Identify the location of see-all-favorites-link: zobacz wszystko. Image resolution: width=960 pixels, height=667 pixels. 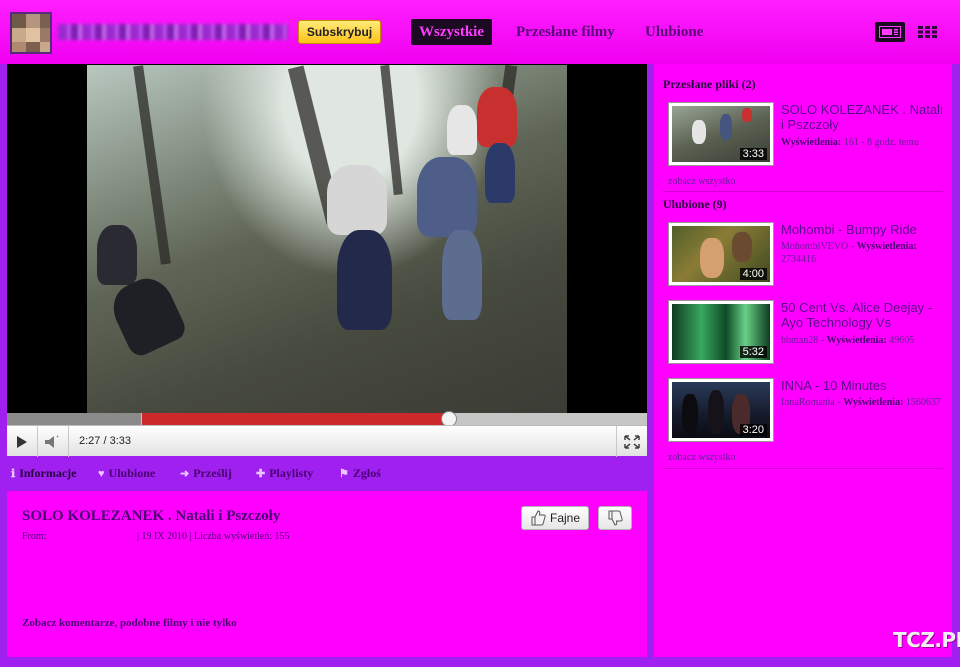
(701, 457).